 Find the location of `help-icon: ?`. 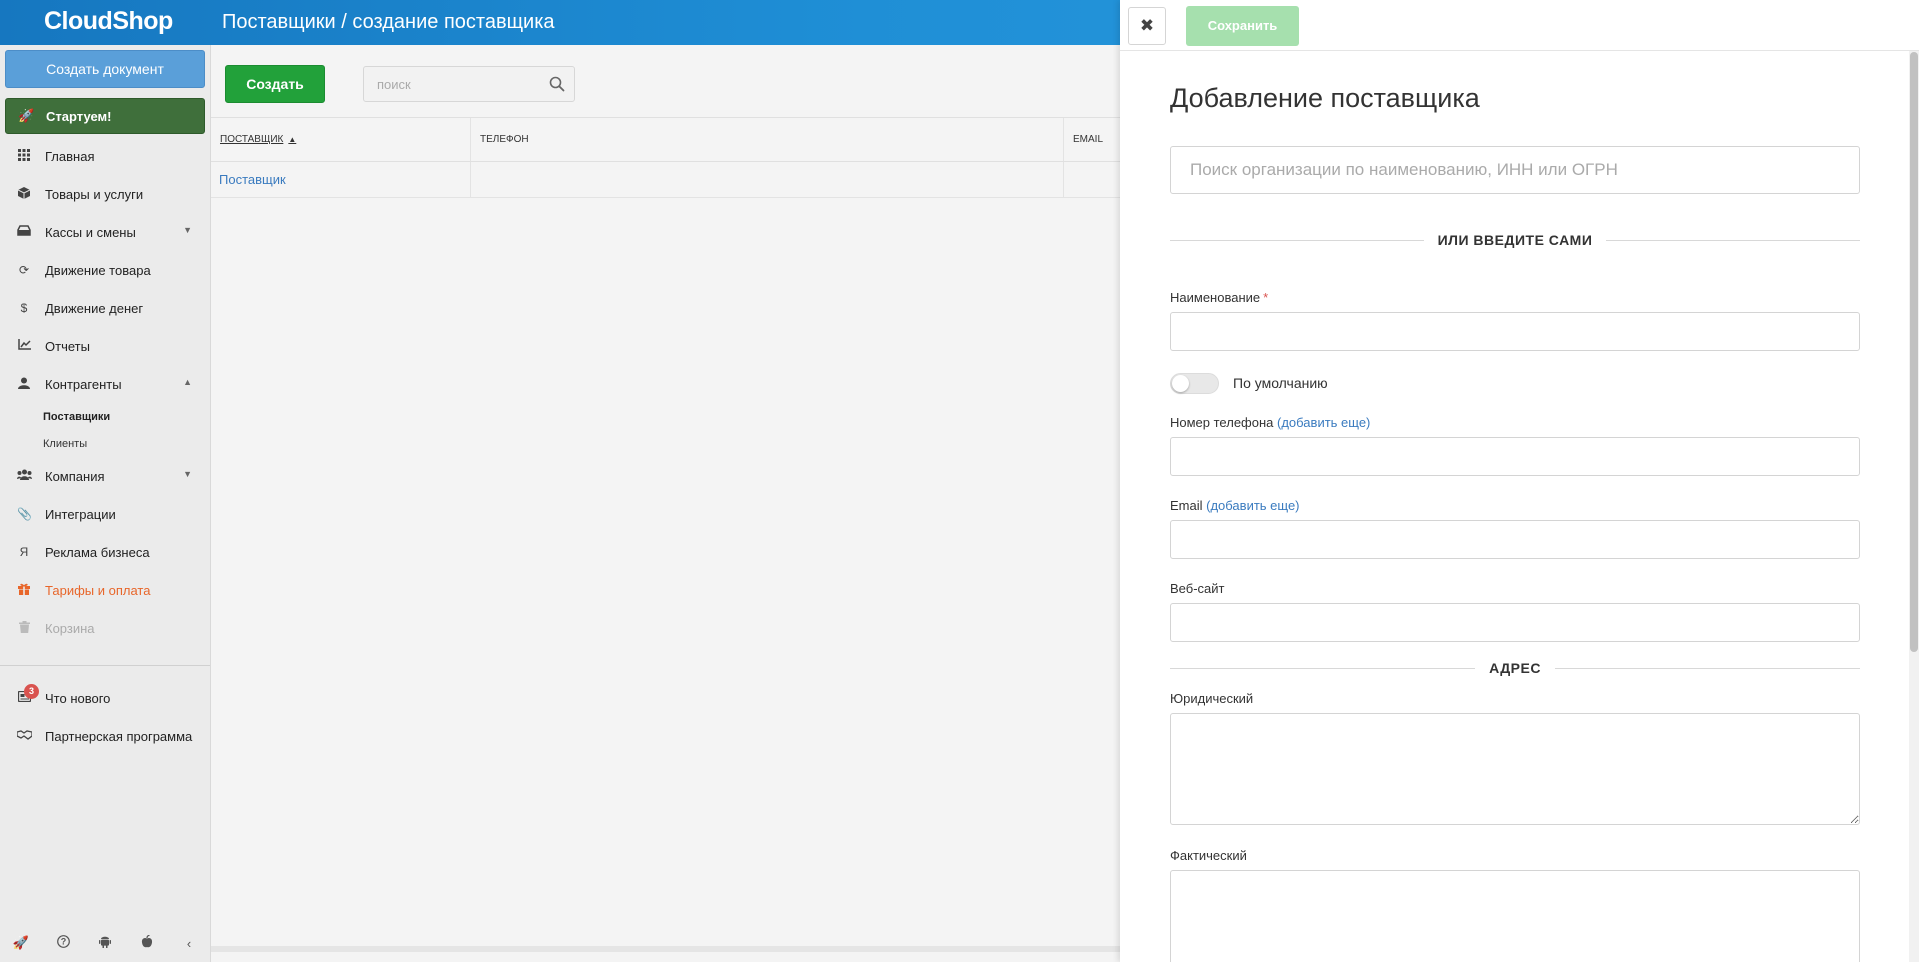

help-icon: ? is located at coordinates (63, 943).